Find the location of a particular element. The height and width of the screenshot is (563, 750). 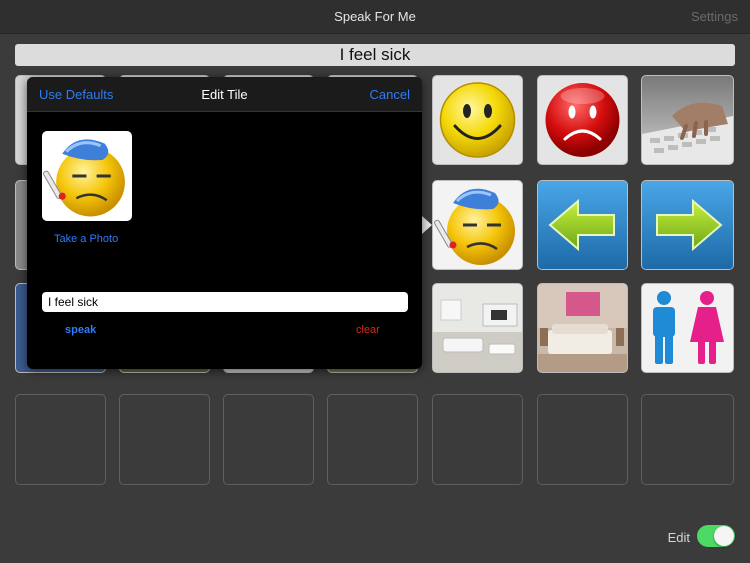

tile-living-room is located at coordinates (477, 328).